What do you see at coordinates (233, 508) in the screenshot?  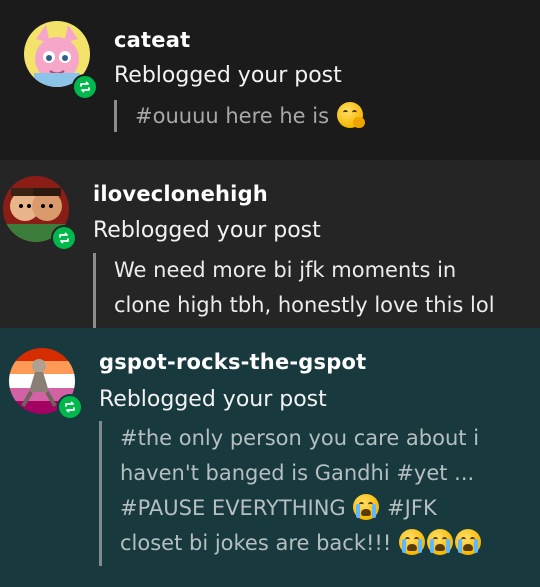 I see `tag-text: #PAUSE EVERYTHING` at bounding box center [233, 508].